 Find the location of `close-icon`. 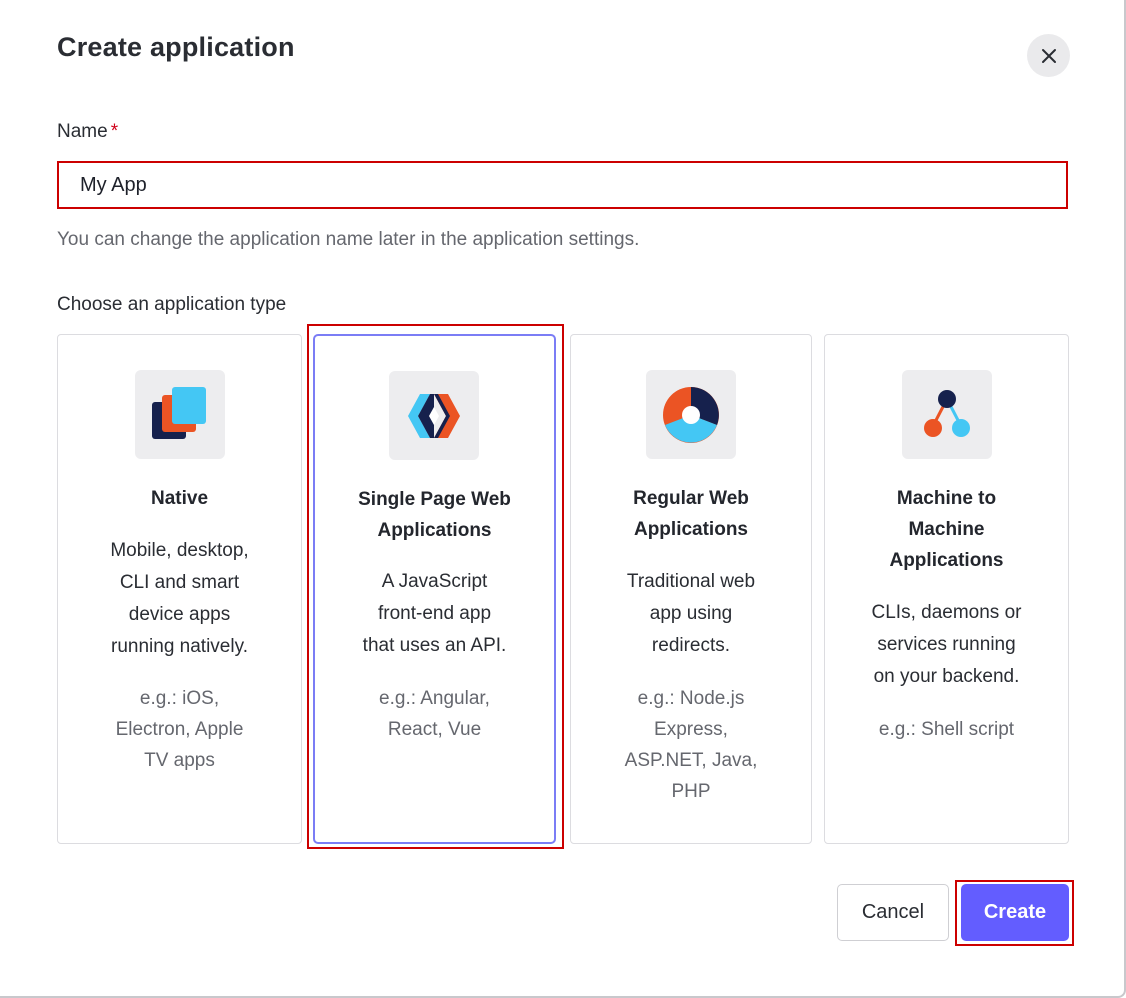

close-icon is located at coordinates (1048, 55).